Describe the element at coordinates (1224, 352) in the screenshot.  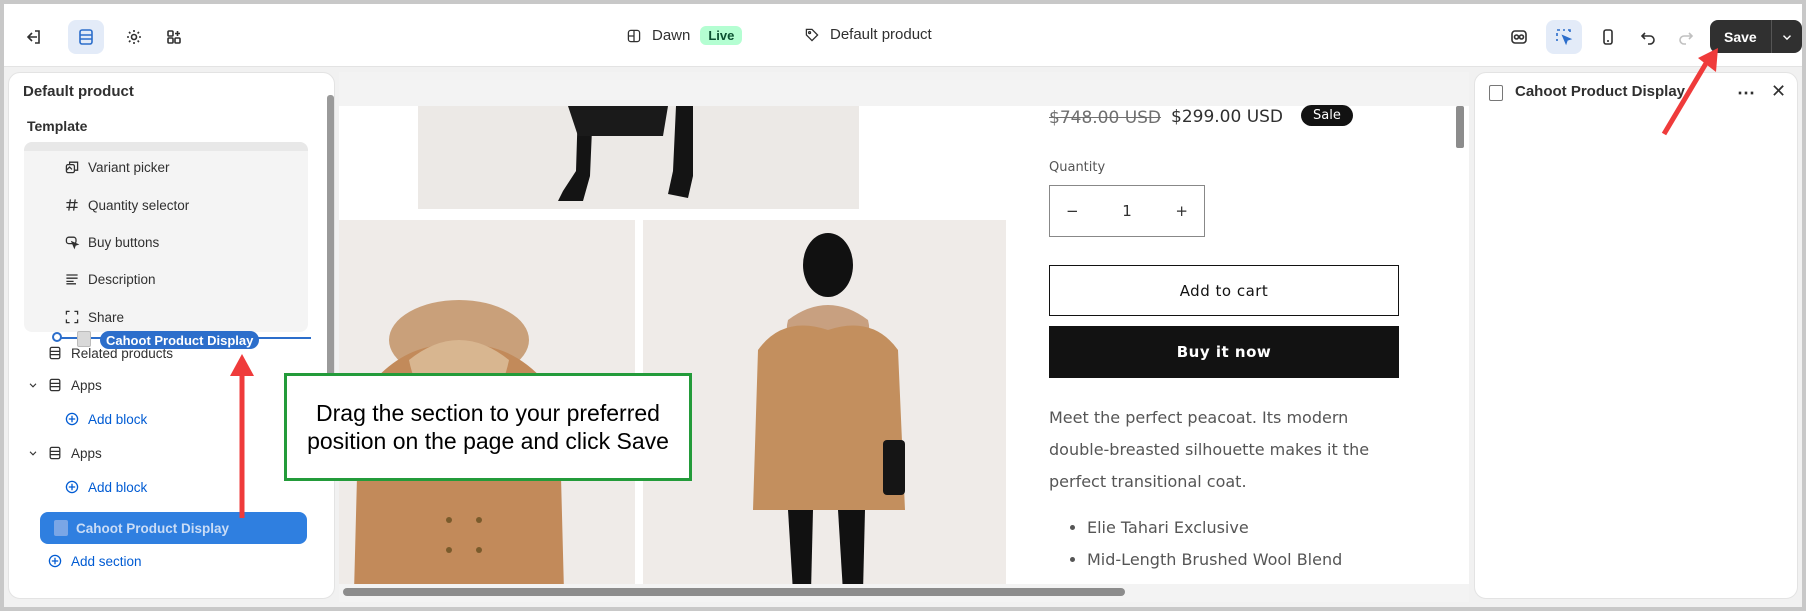
I see `buy-now-button: Buy it now` at that location.